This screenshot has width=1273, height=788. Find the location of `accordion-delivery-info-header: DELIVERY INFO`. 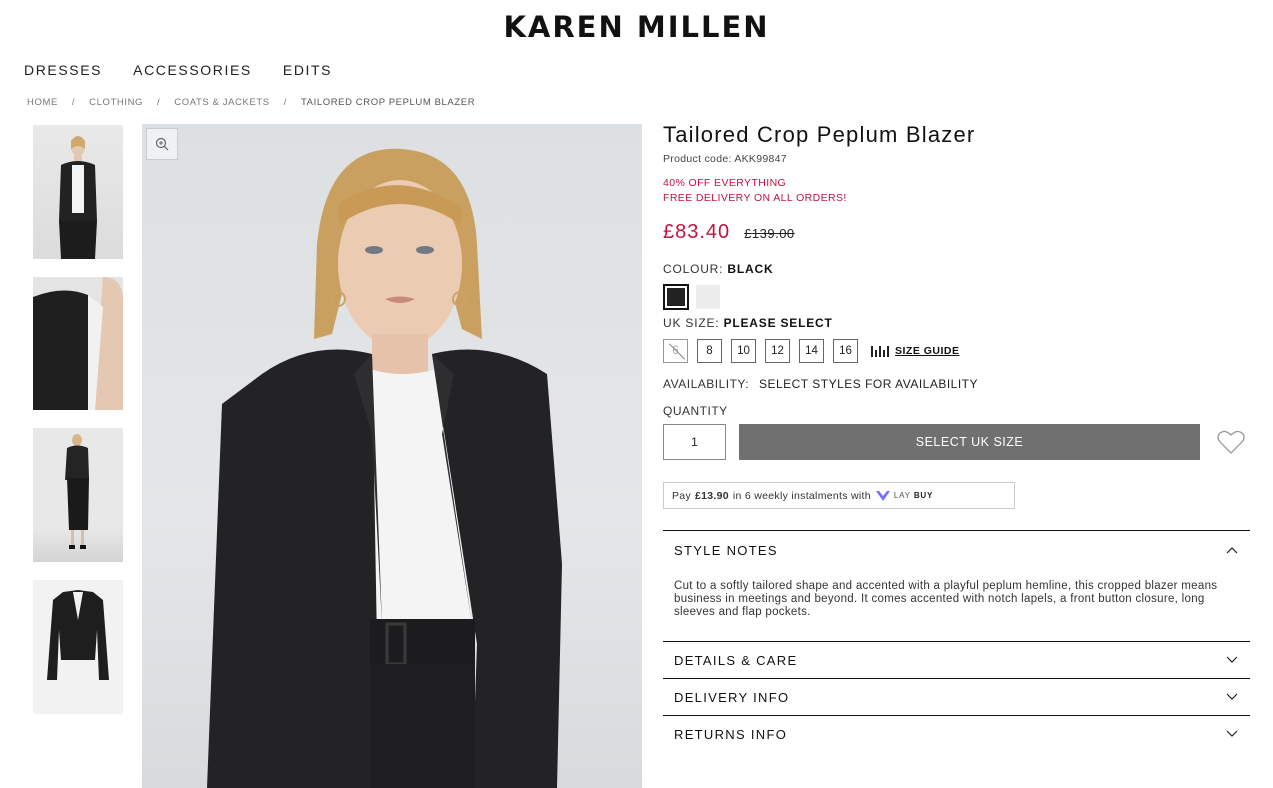

accordion-delivery-info-header: DELIVERY INFO is located at coordinates (956, 697).